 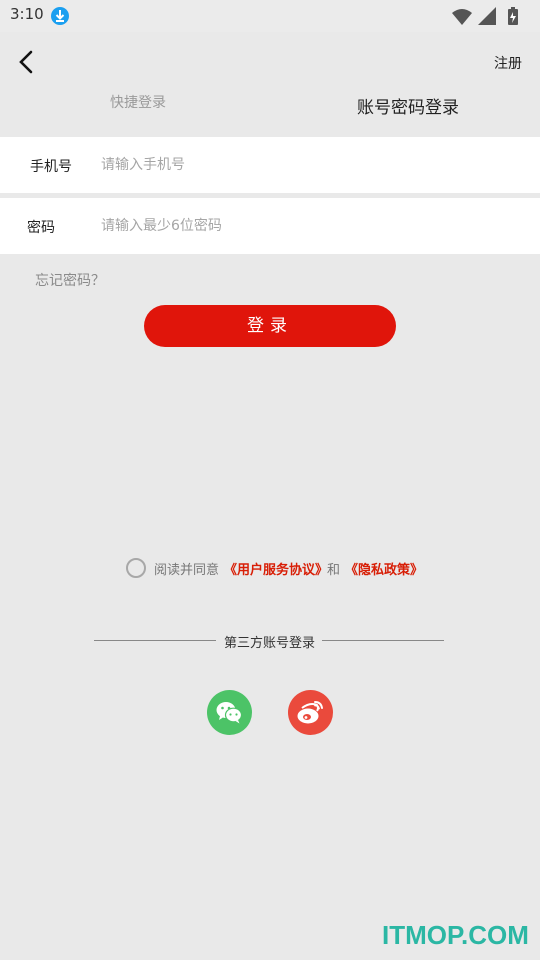 I want to click on register-link: 注册, so click(x=508, y=63).